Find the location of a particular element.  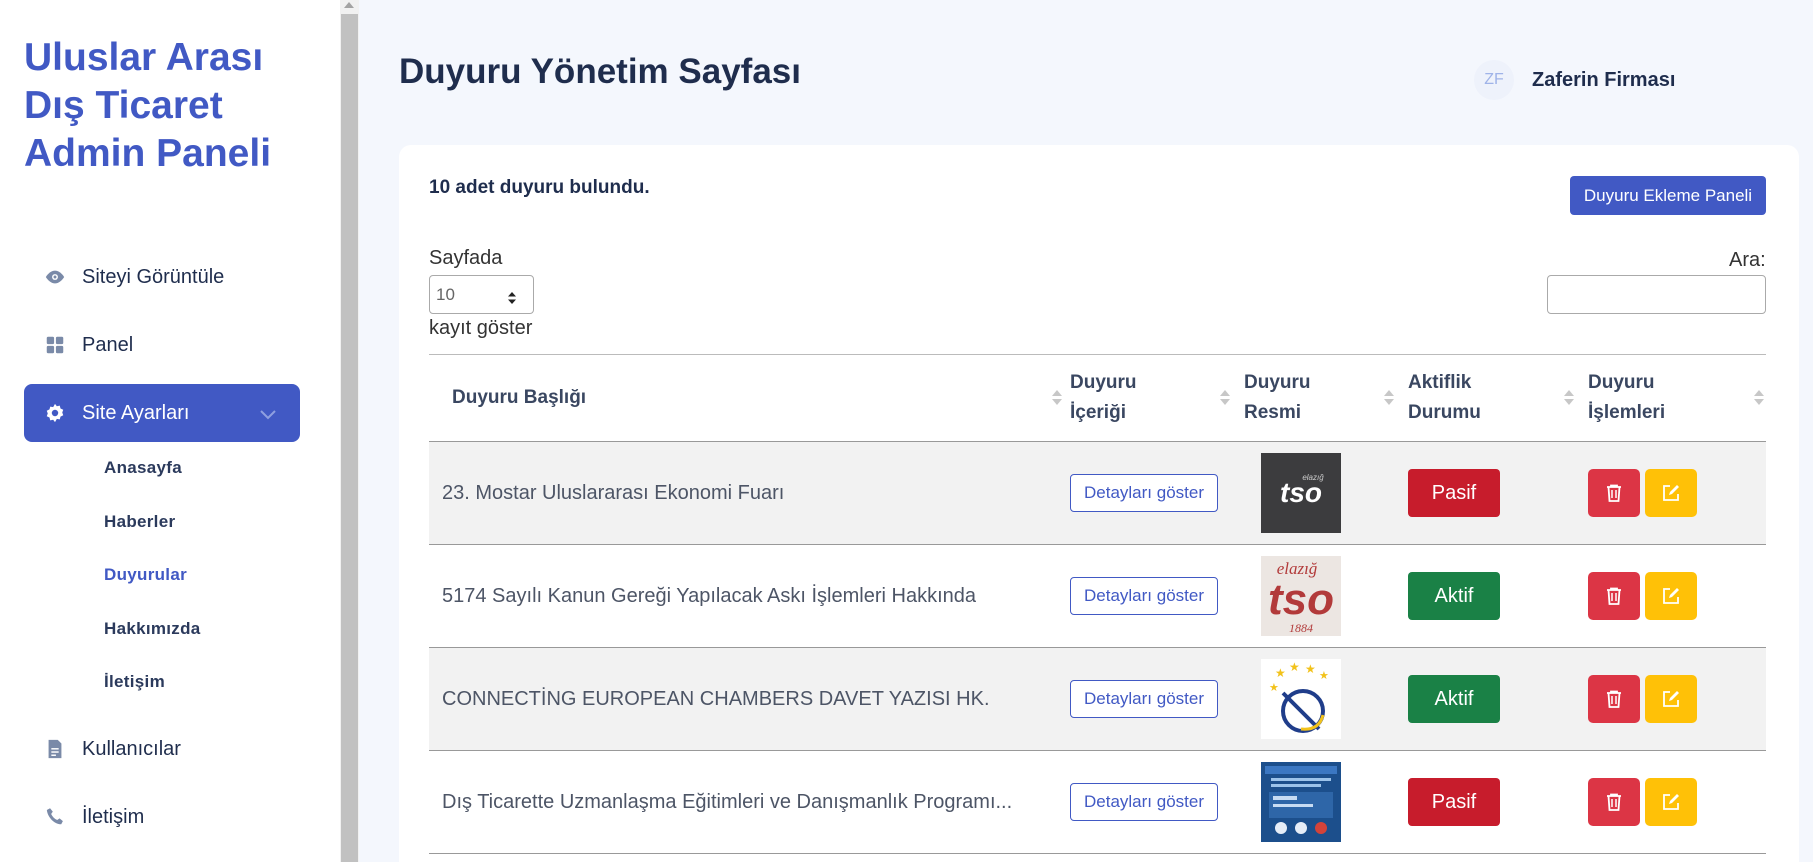

row-title: 23. Mostar Uluslararası Ekonomi Fuarı is located at coordinates (749, 493).